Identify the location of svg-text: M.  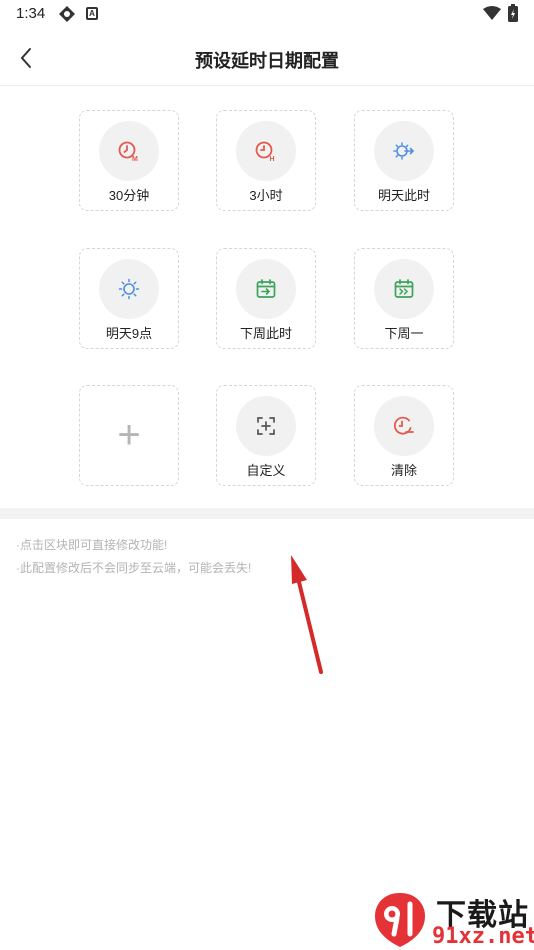
(135, 159).